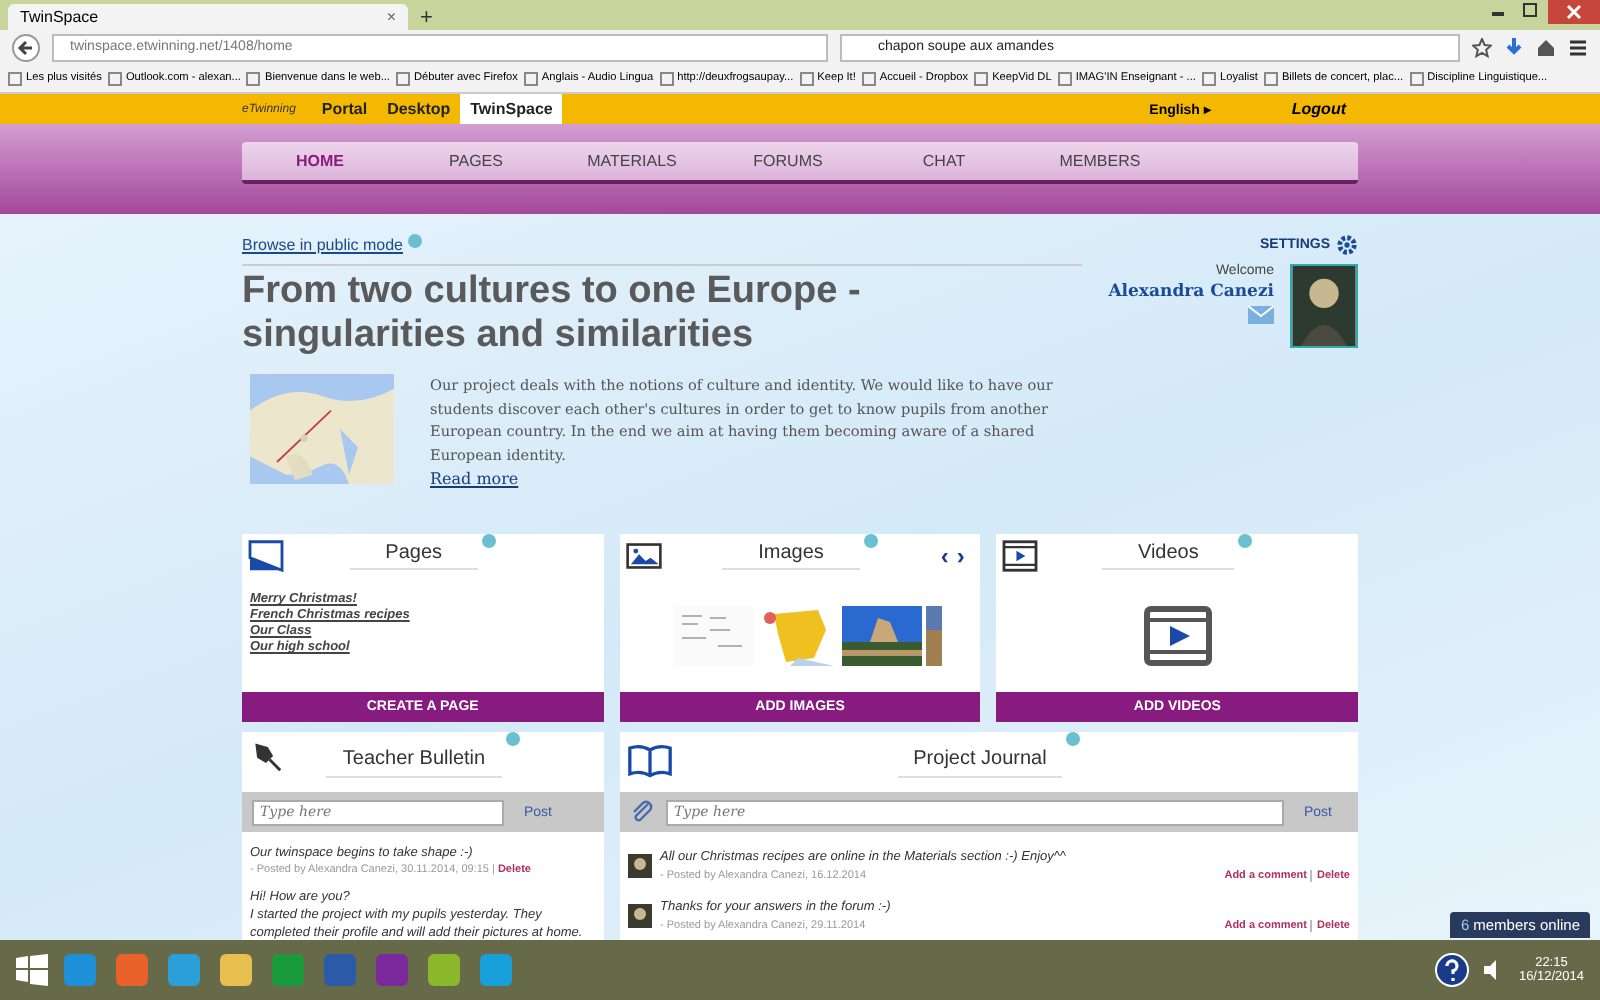 The width and height of the screenshot is (1600, 1000). I want to click on home-icon, so click(1546, 47).